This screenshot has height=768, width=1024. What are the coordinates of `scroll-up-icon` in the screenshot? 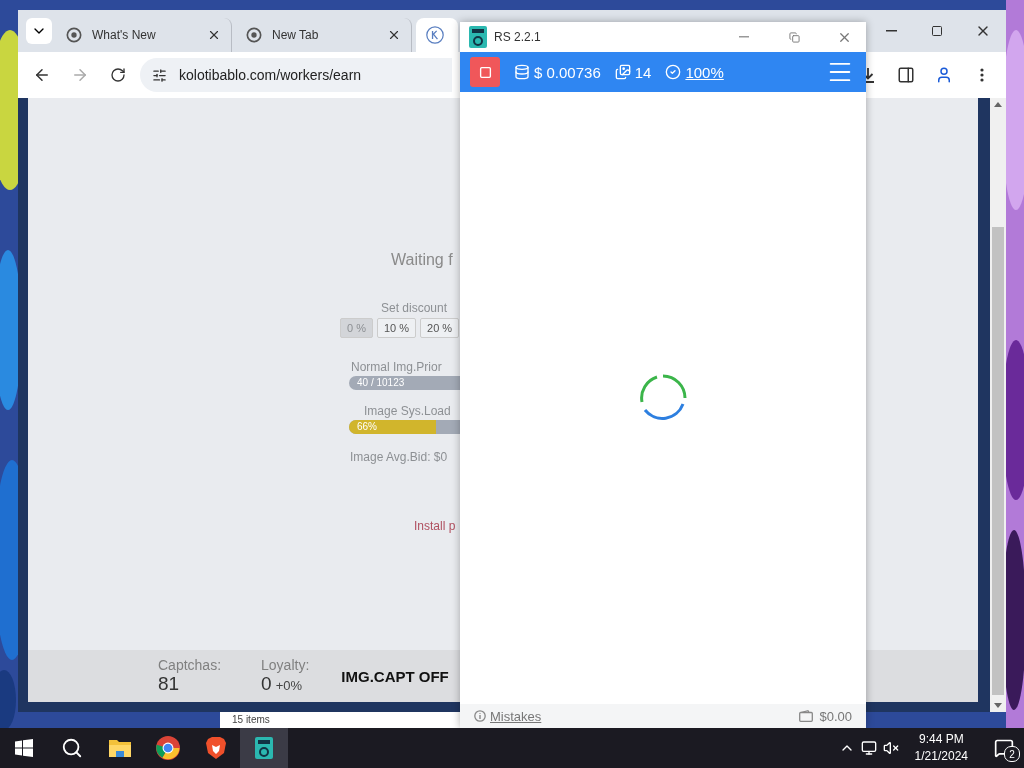 It's located at (998, 104).